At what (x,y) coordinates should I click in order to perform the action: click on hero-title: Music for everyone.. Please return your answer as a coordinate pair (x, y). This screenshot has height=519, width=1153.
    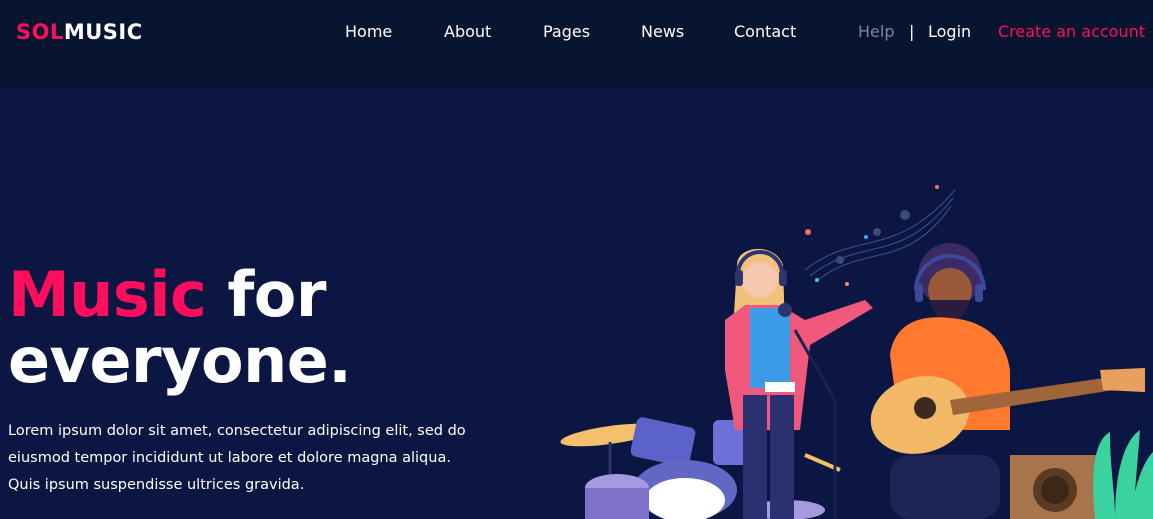
    Looking at the image, I should click on (238, 328).